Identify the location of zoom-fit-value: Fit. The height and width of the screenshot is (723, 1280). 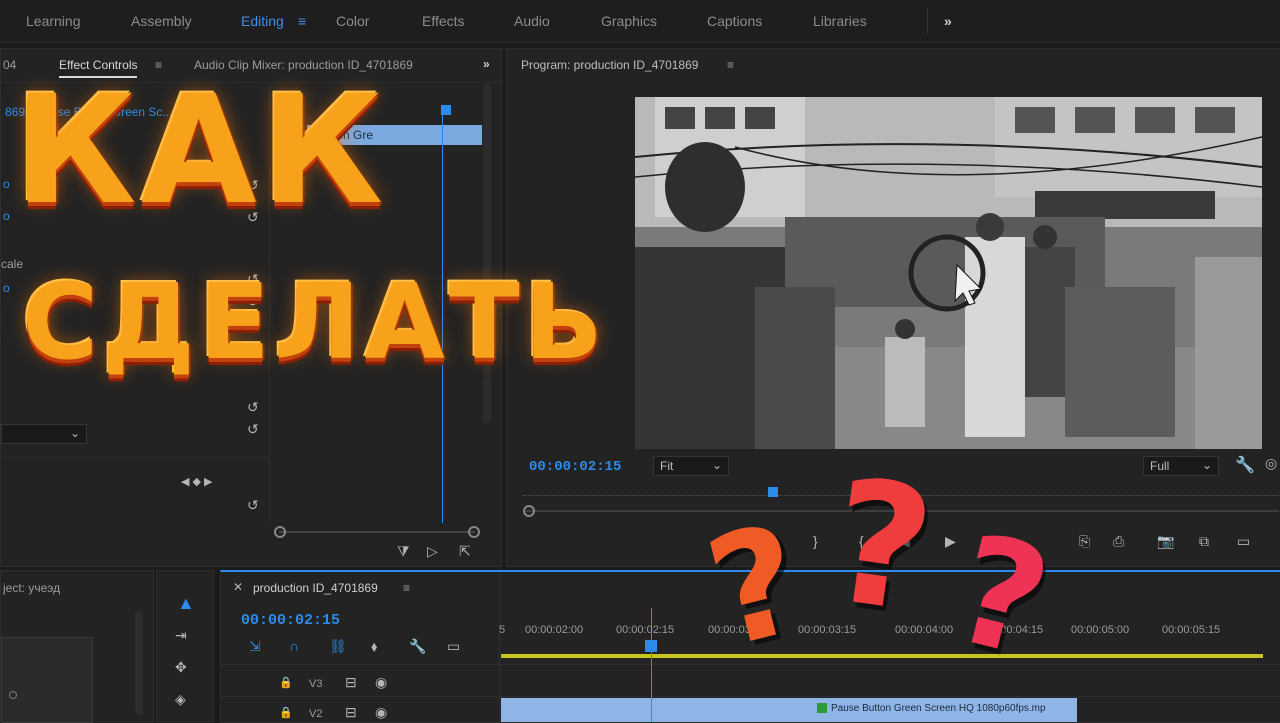
(667, 466).